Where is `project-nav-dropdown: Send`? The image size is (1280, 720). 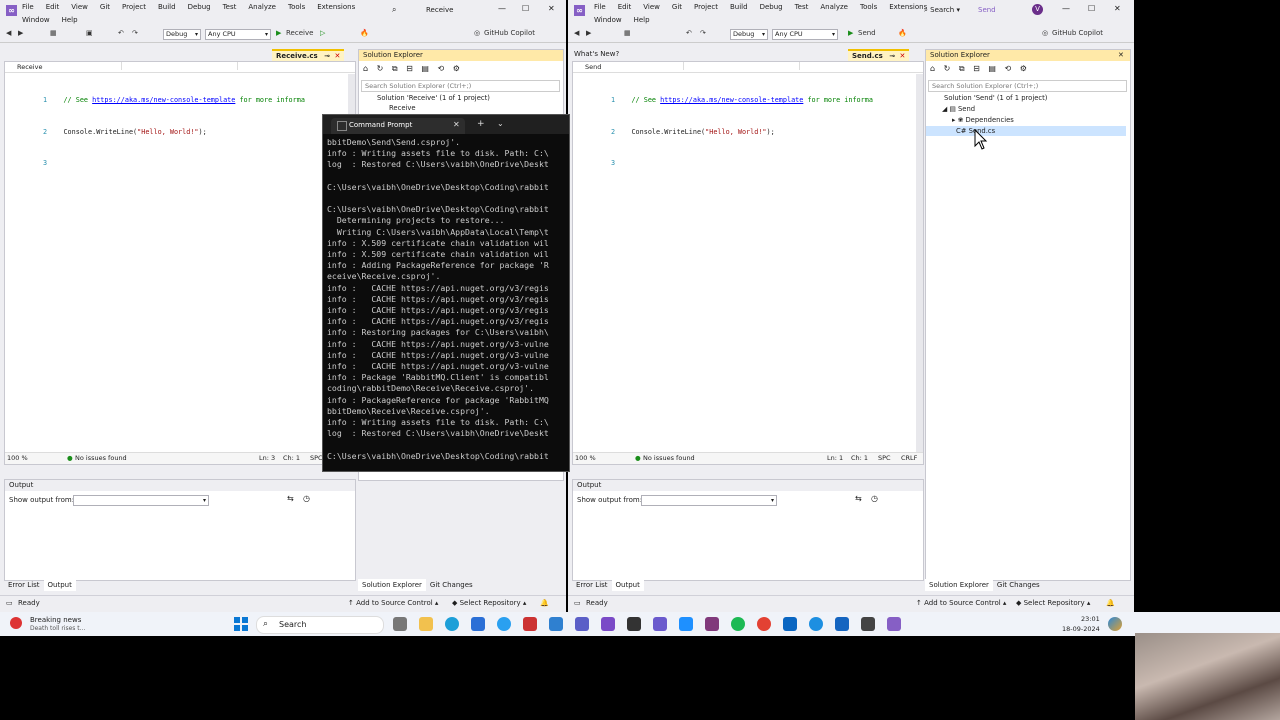
project-nav-dropdown: Send is located at coordinates (593, 67).